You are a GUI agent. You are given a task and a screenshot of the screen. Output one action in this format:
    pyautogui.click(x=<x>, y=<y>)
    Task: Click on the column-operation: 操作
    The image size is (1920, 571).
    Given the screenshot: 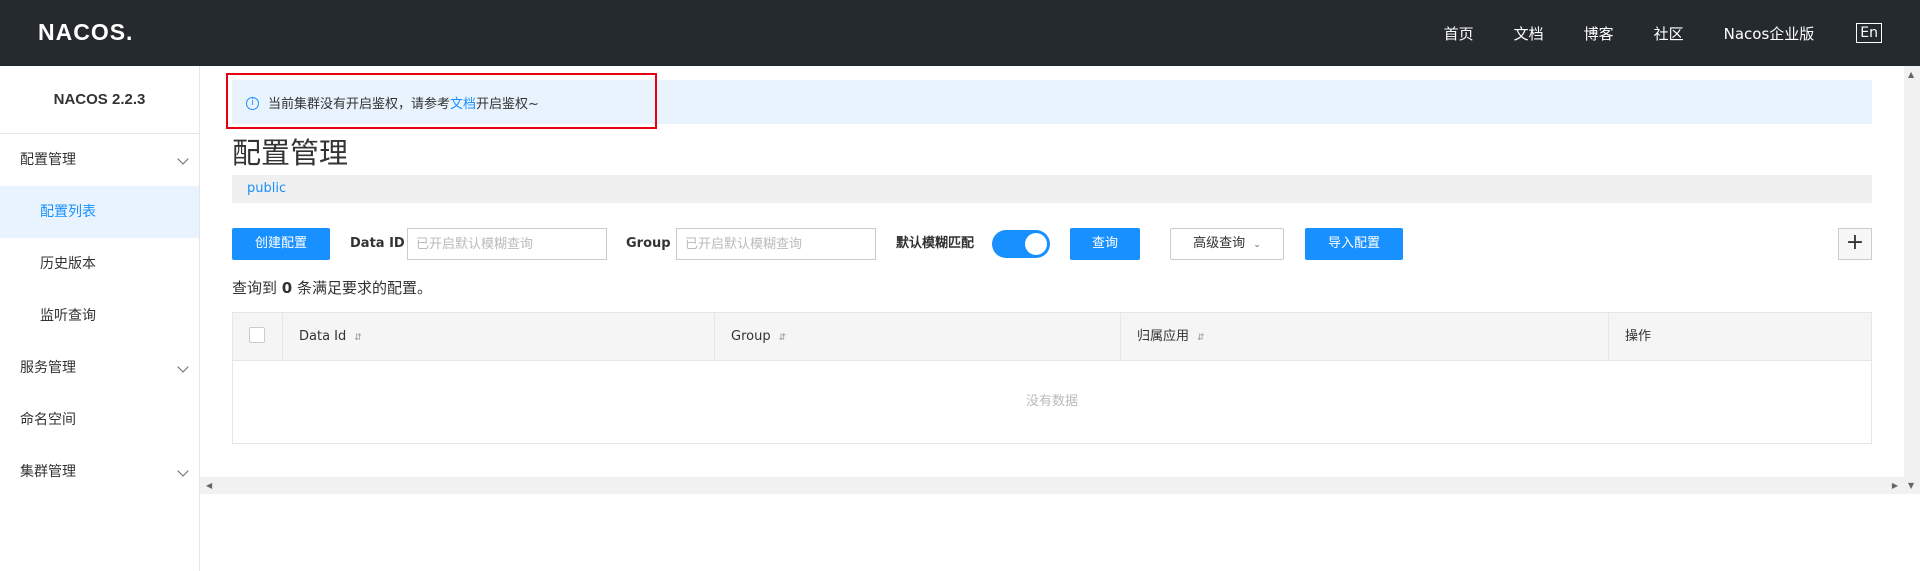 What is the action you would take?
    pyautogui.click(x=1740, y=337)
    